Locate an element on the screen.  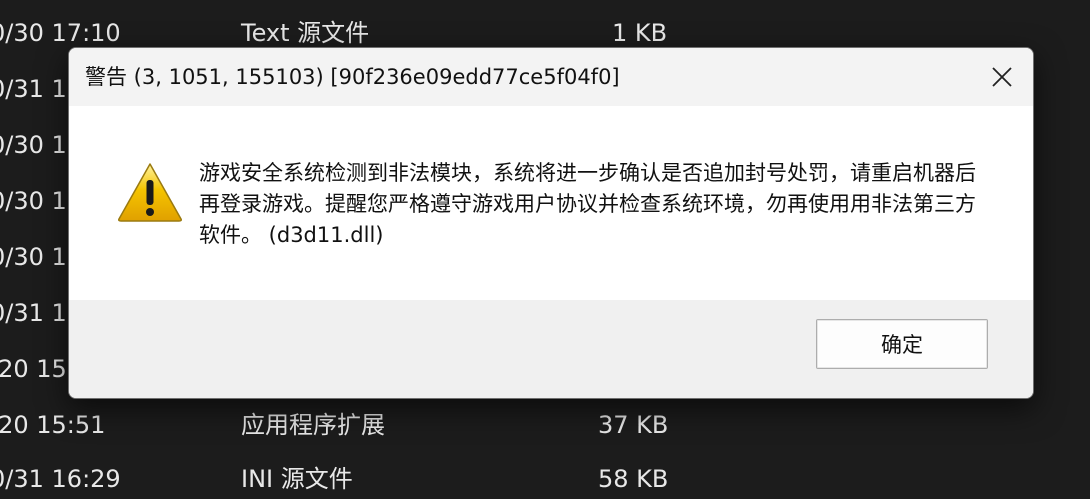
close-button is located at coordinates (1002, 77).